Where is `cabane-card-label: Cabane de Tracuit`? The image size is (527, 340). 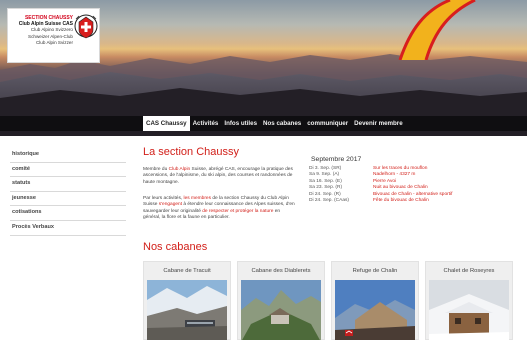 cabane-card-label: Cabane de Tracuit is located at coordinates (187, 271).